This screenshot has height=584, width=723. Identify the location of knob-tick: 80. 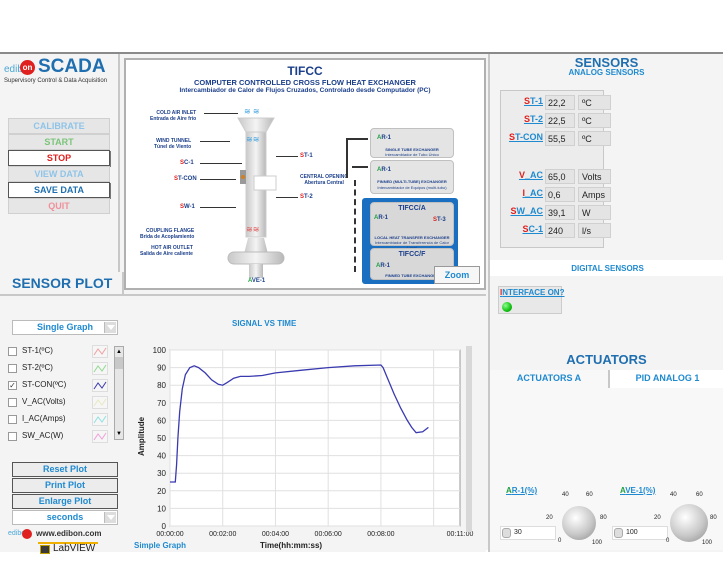
(603, 518).